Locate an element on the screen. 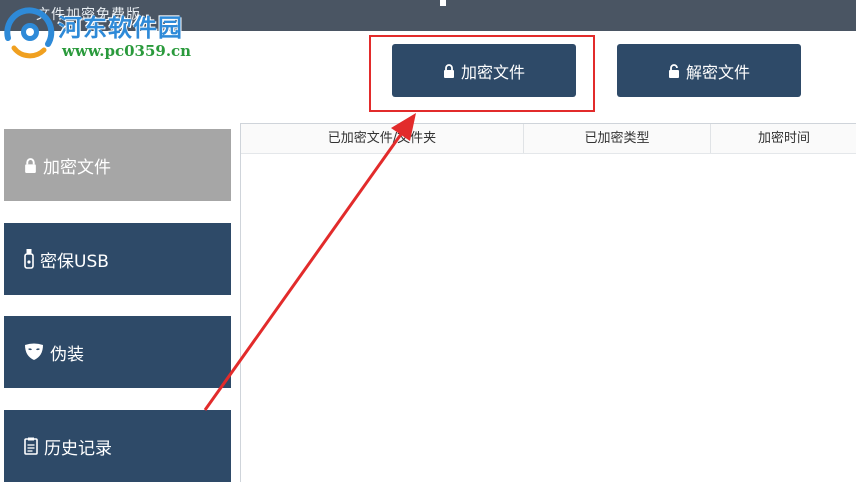 Image resolution: width=856 pixels, height=482 pixels. titlebar-marker is located at coordinates (443, 3).